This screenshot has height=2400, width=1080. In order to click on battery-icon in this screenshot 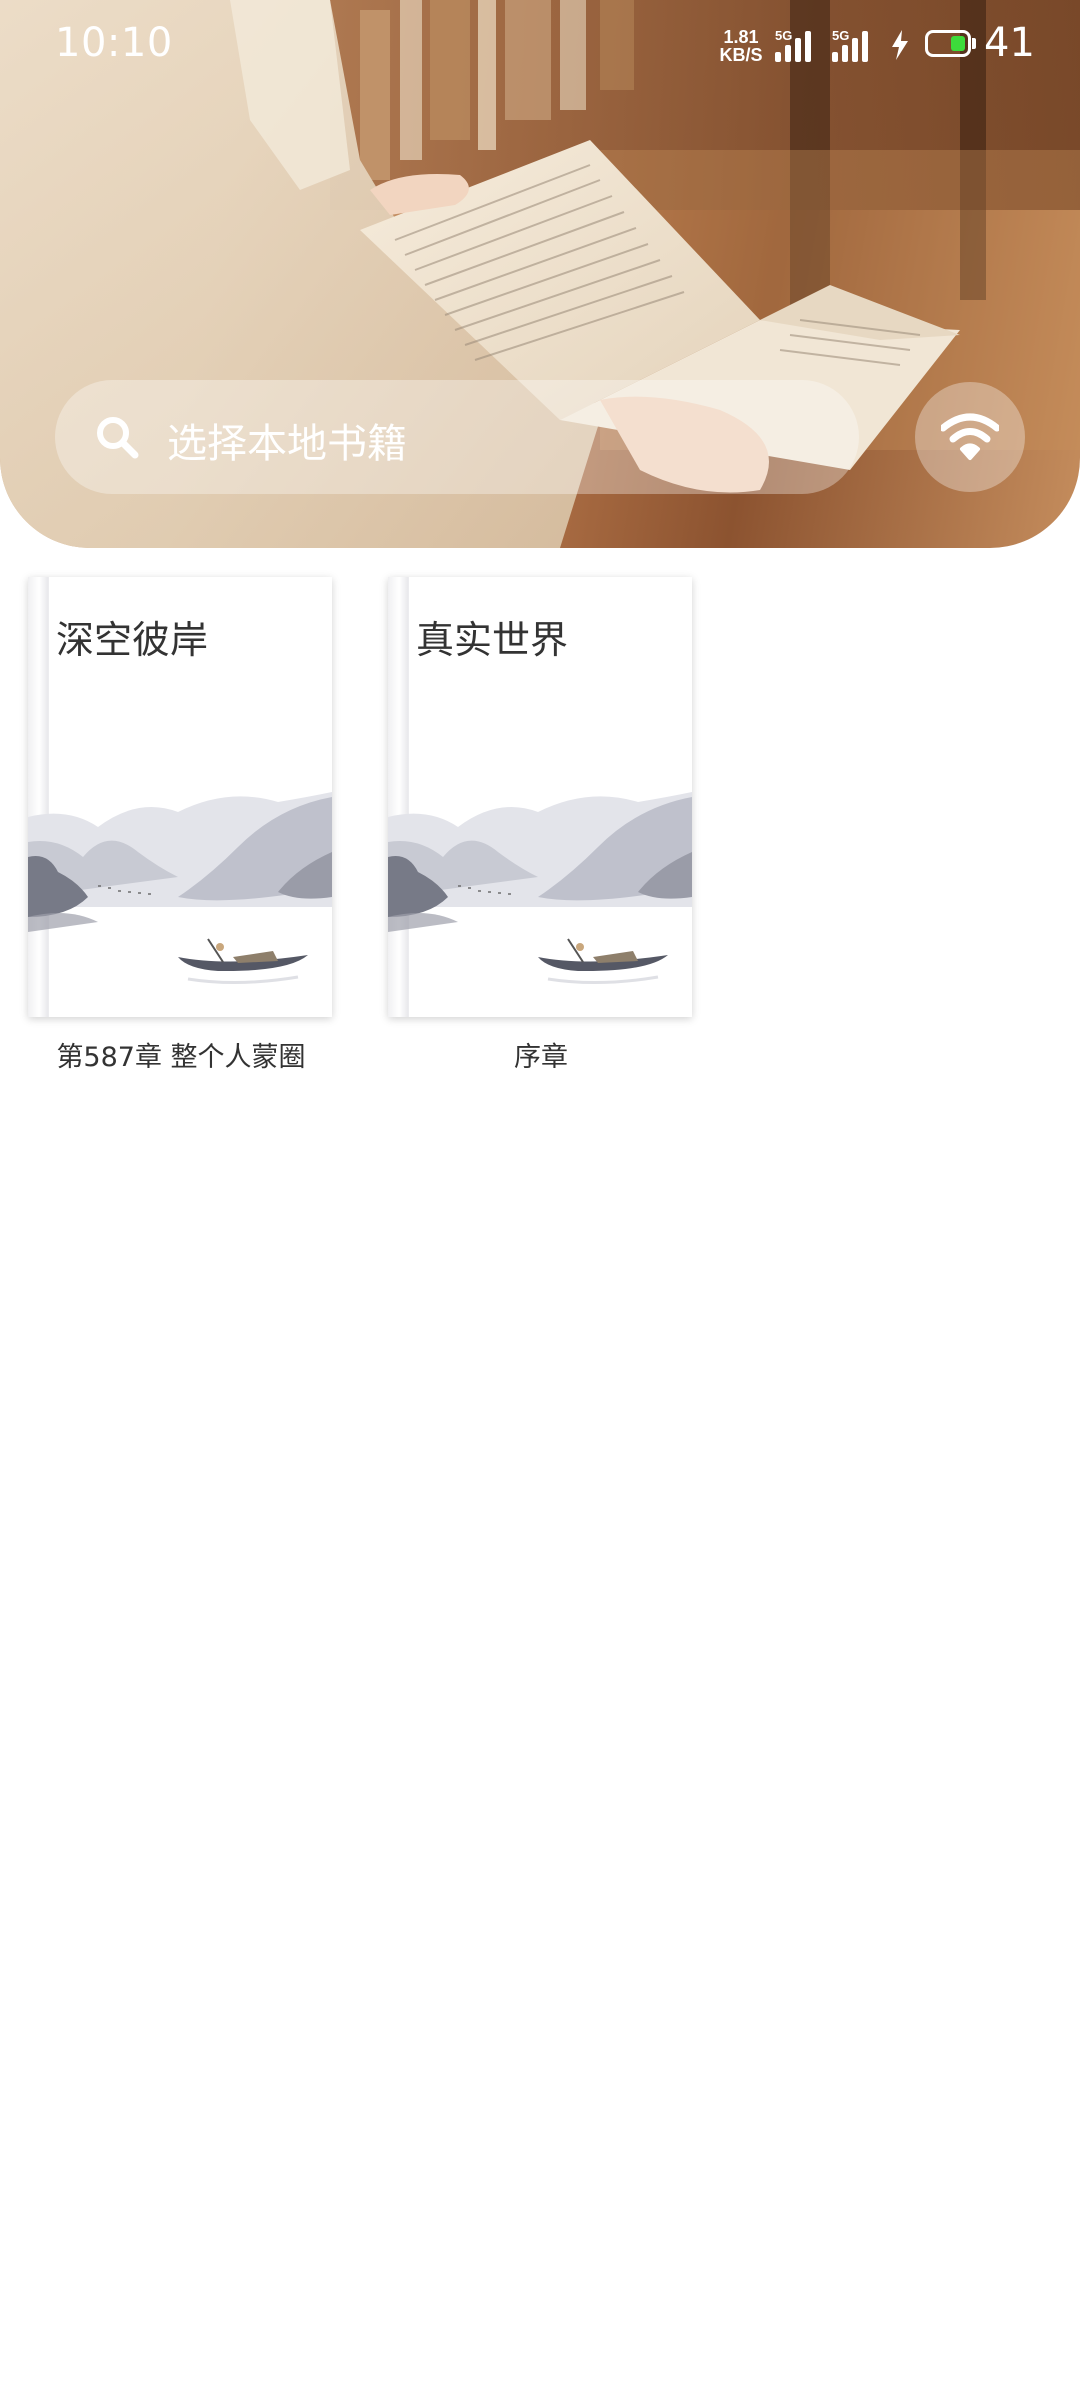, I will do `click(948, 43)`.